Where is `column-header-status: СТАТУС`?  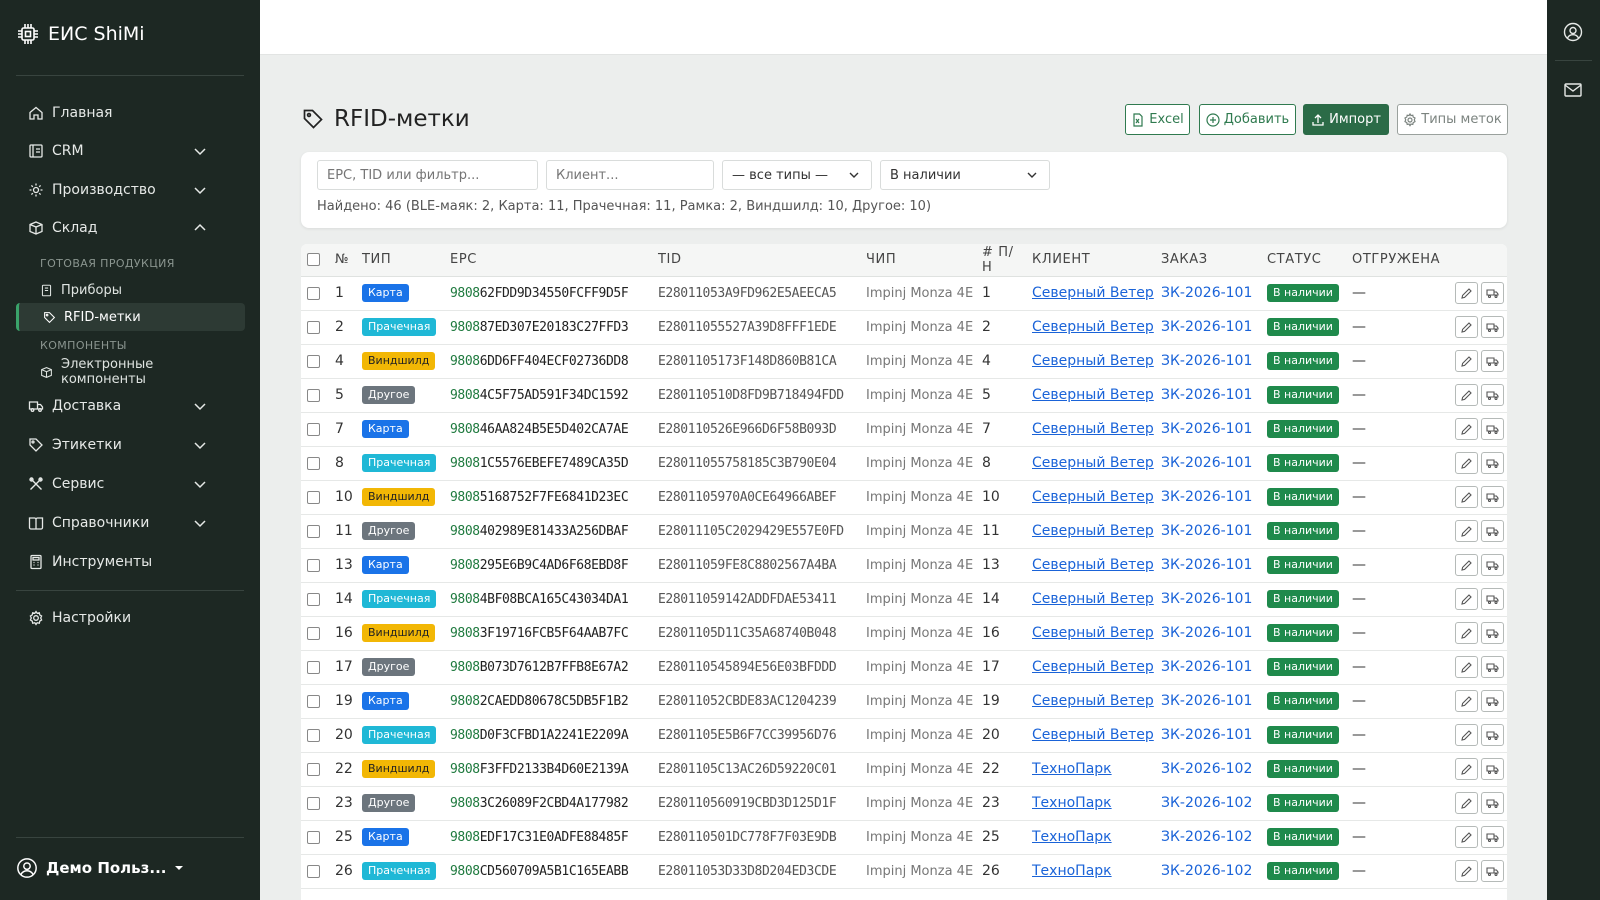 column-header-status: СТАТУС is located at coordinates (1303, 260).